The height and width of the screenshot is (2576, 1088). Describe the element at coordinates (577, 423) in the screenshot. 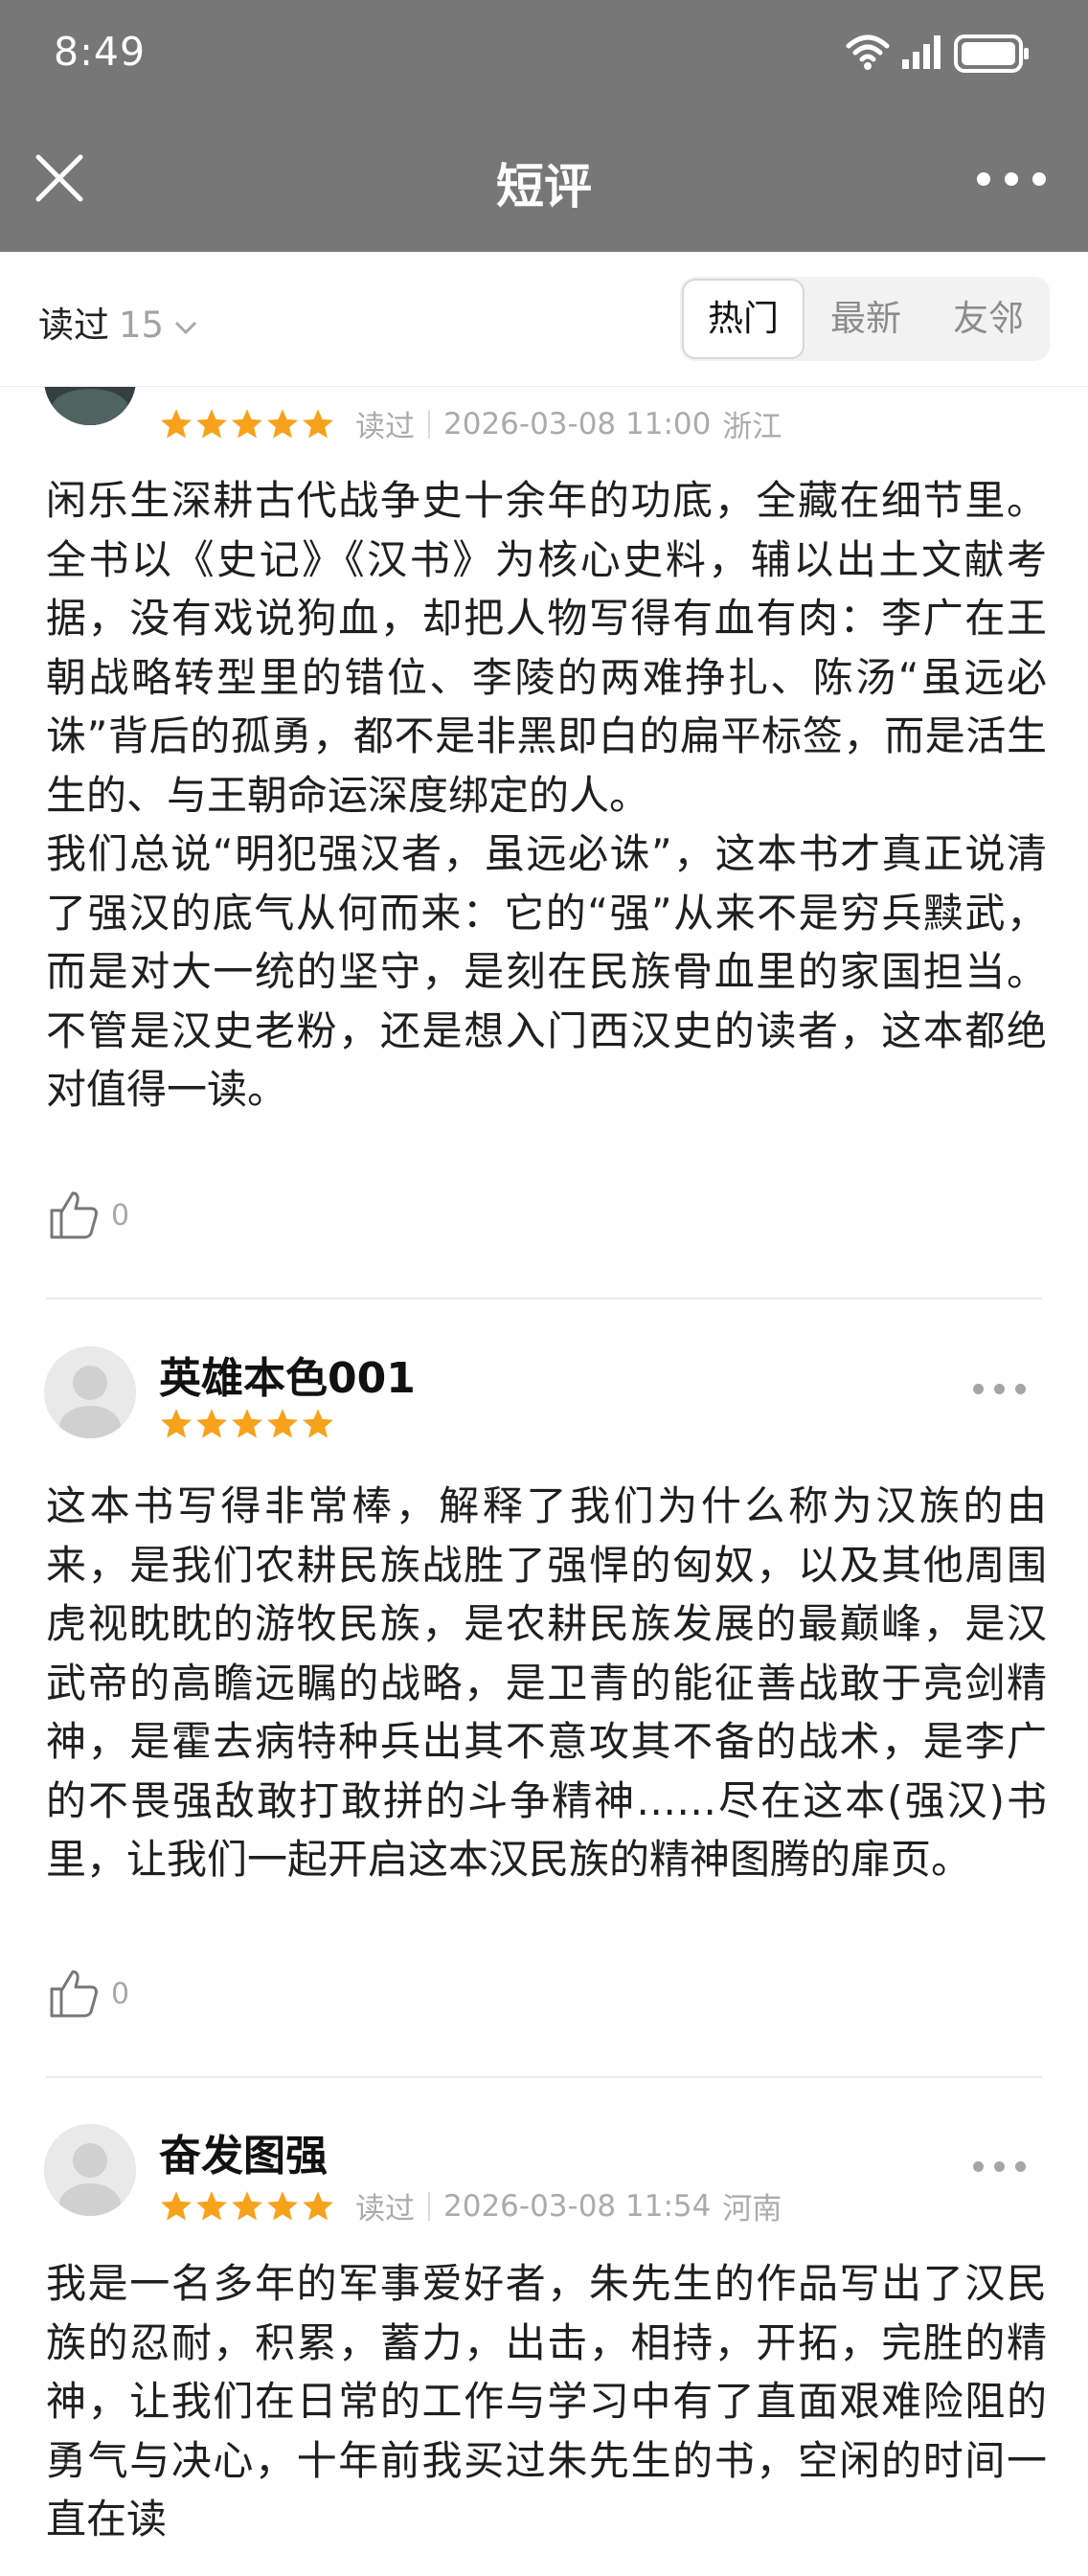

I see `review-time: 2026-03-08 11:00` at that location.